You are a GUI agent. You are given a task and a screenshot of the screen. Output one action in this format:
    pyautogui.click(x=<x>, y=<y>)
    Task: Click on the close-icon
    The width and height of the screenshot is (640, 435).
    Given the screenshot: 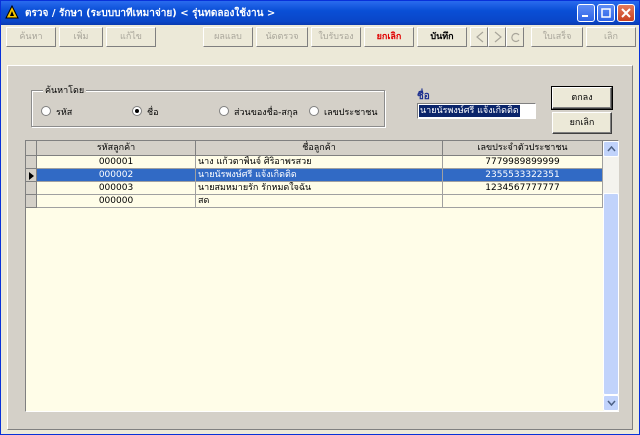 What is the action you would take?
    pyautogui.click(x=626, y=13)
    